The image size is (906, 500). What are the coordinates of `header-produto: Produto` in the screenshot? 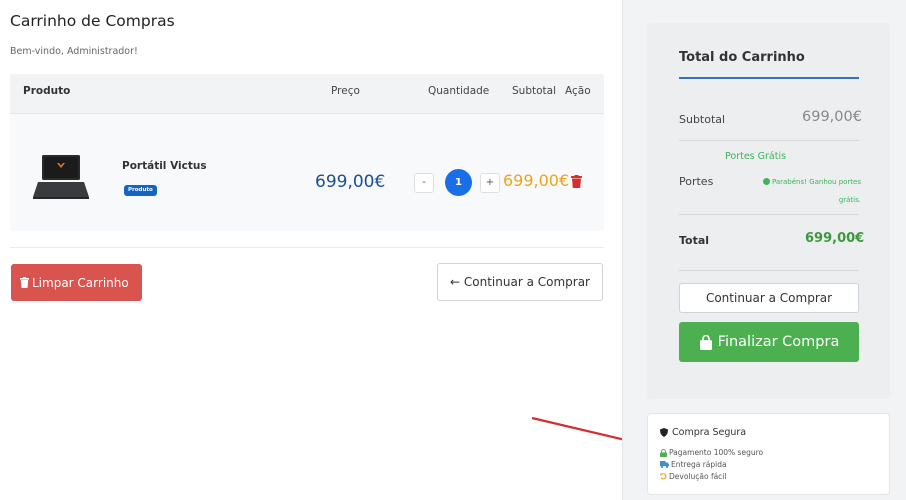 It's located at (47, 91).